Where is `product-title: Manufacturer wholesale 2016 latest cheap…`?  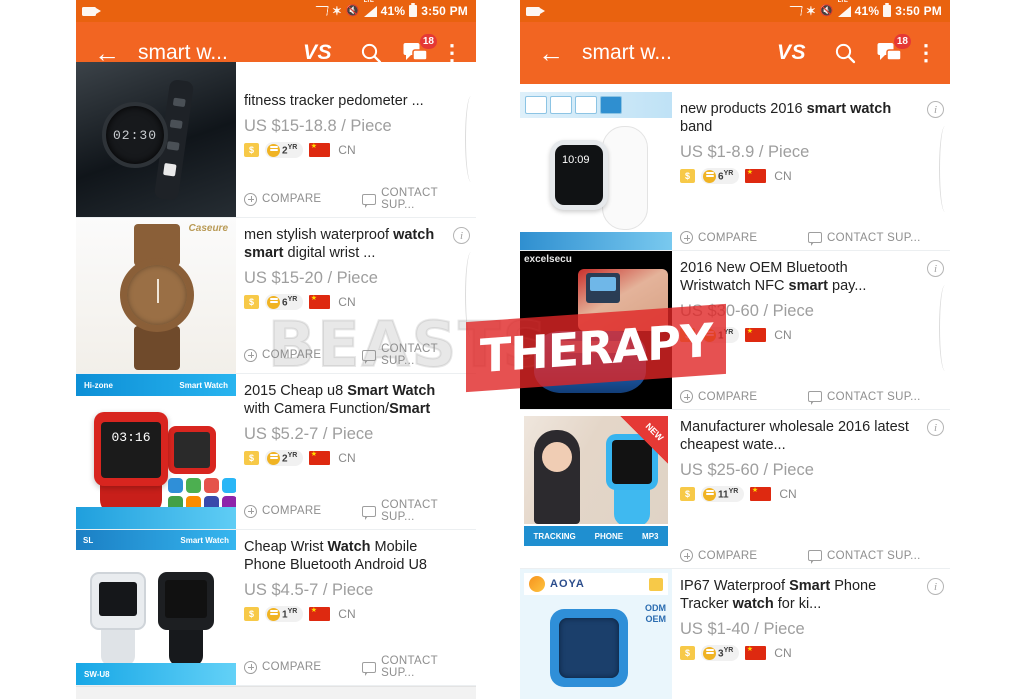
product-title: Manufacturer wholesale 2016 latest cheap… is located at coordinates (810, 436).